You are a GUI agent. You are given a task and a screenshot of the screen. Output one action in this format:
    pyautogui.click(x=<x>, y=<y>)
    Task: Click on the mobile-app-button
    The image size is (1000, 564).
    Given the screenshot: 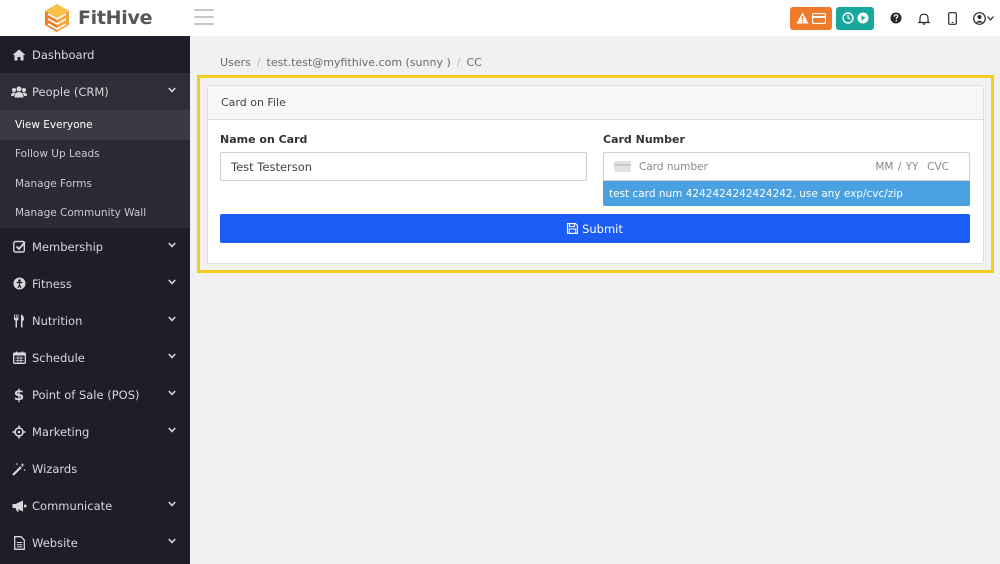 What is the action you would take?
    pyautogui.click(x=952, y=18)
    